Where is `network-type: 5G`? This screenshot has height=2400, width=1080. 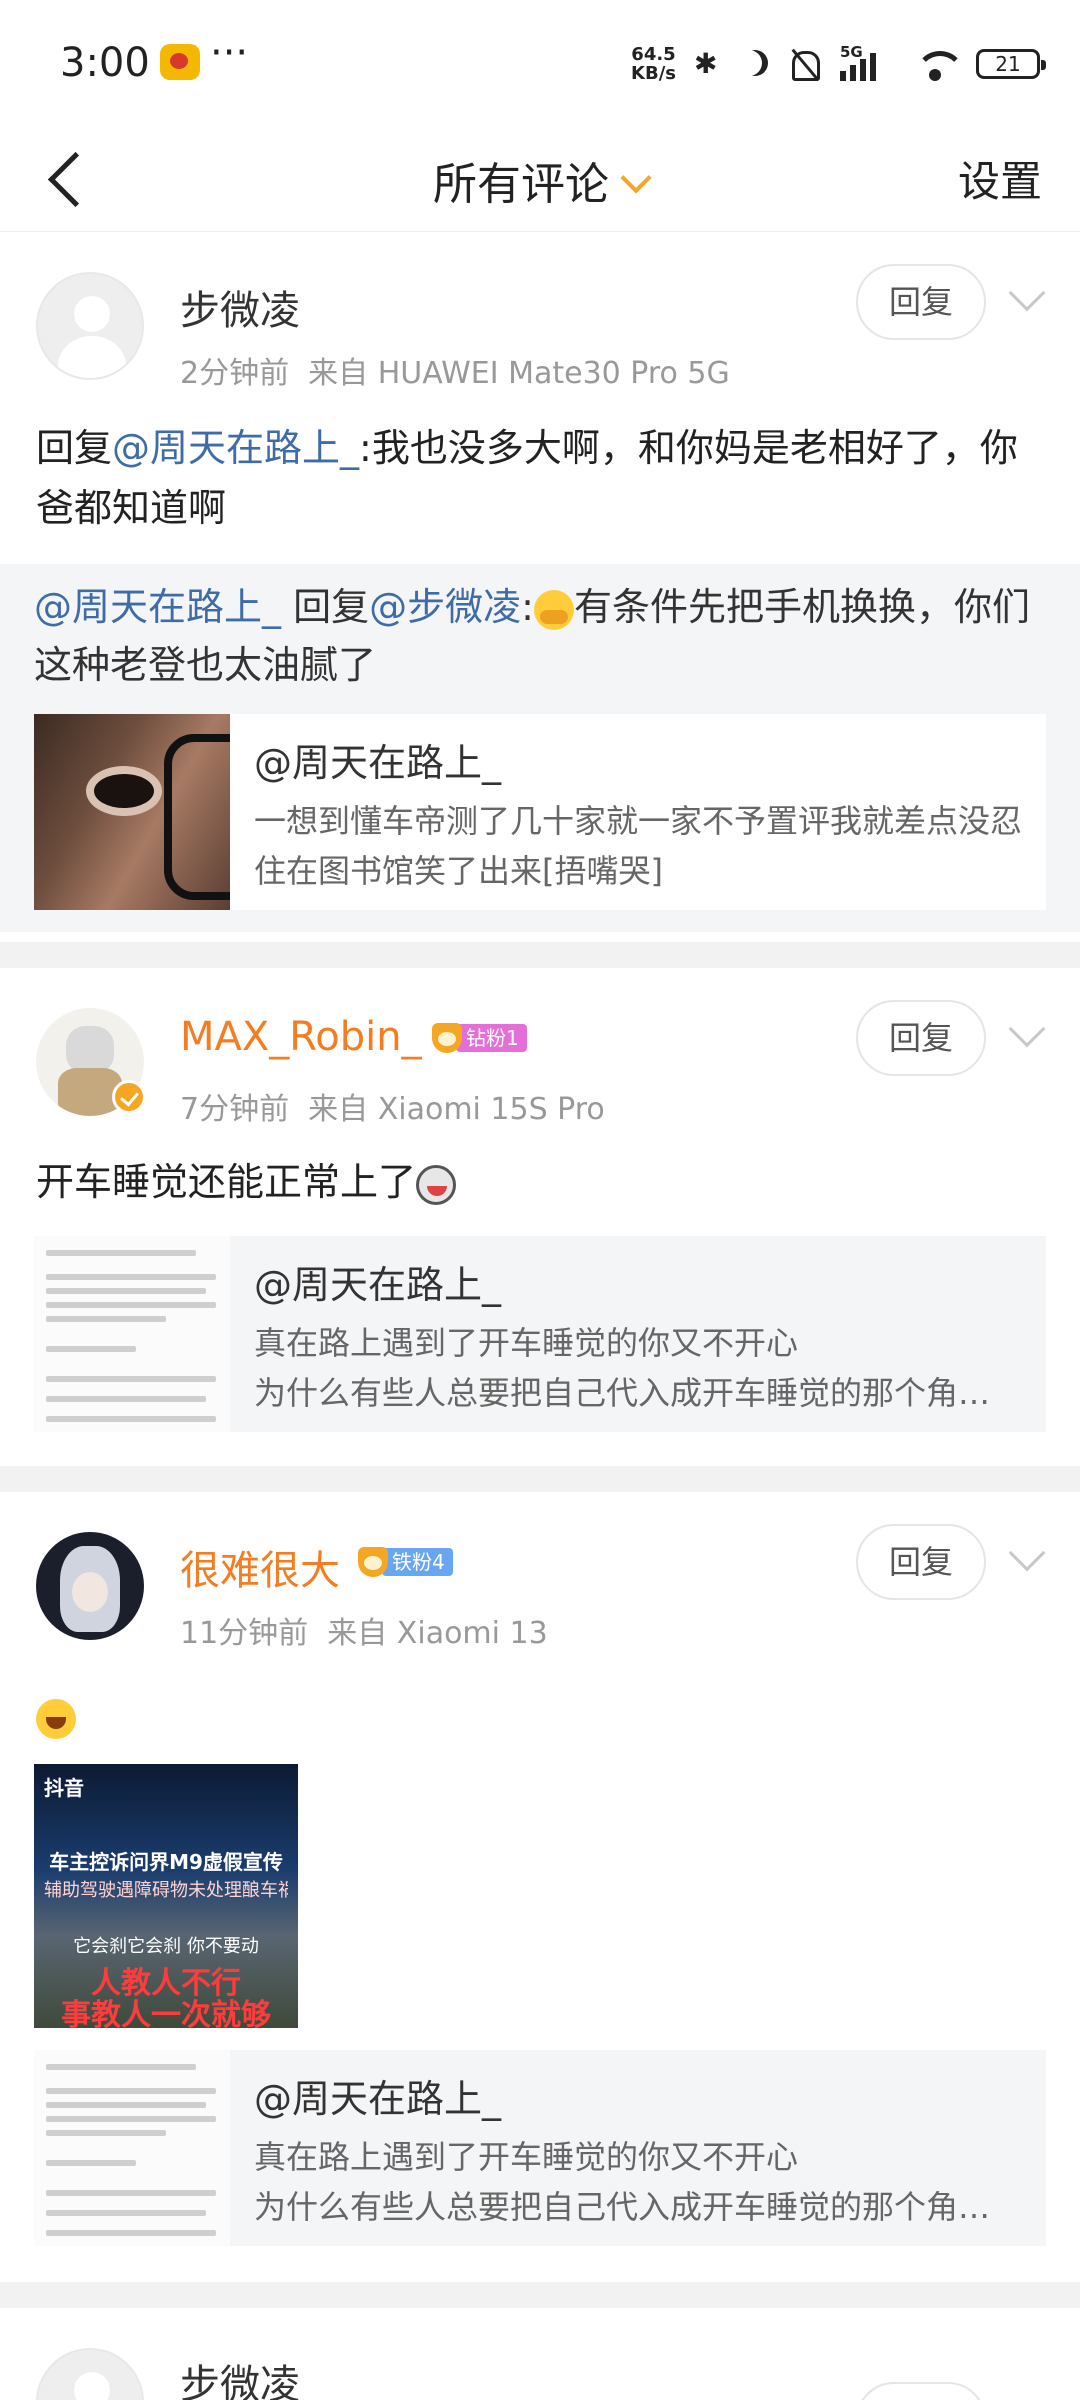 network-type: 5G is located at coordinates (851, 52).